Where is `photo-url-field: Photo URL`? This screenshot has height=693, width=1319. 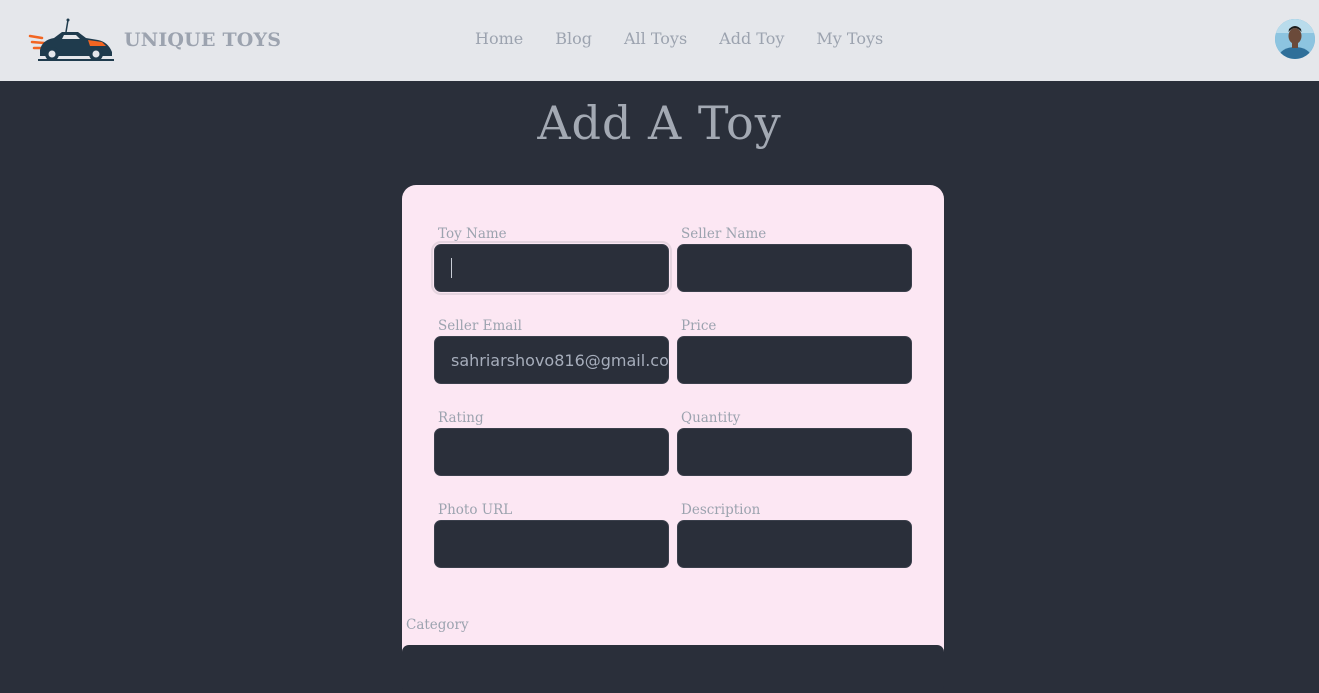
photo-url-field: Photo URL is located at coordinates (551, 534).